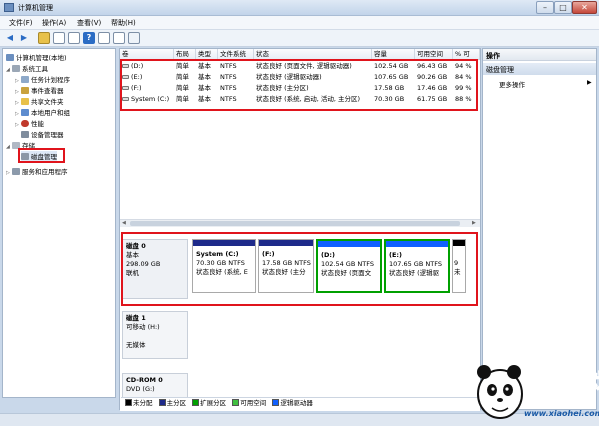  I want to click on tree-device-manager: 设备管理器, so click(42, 134).